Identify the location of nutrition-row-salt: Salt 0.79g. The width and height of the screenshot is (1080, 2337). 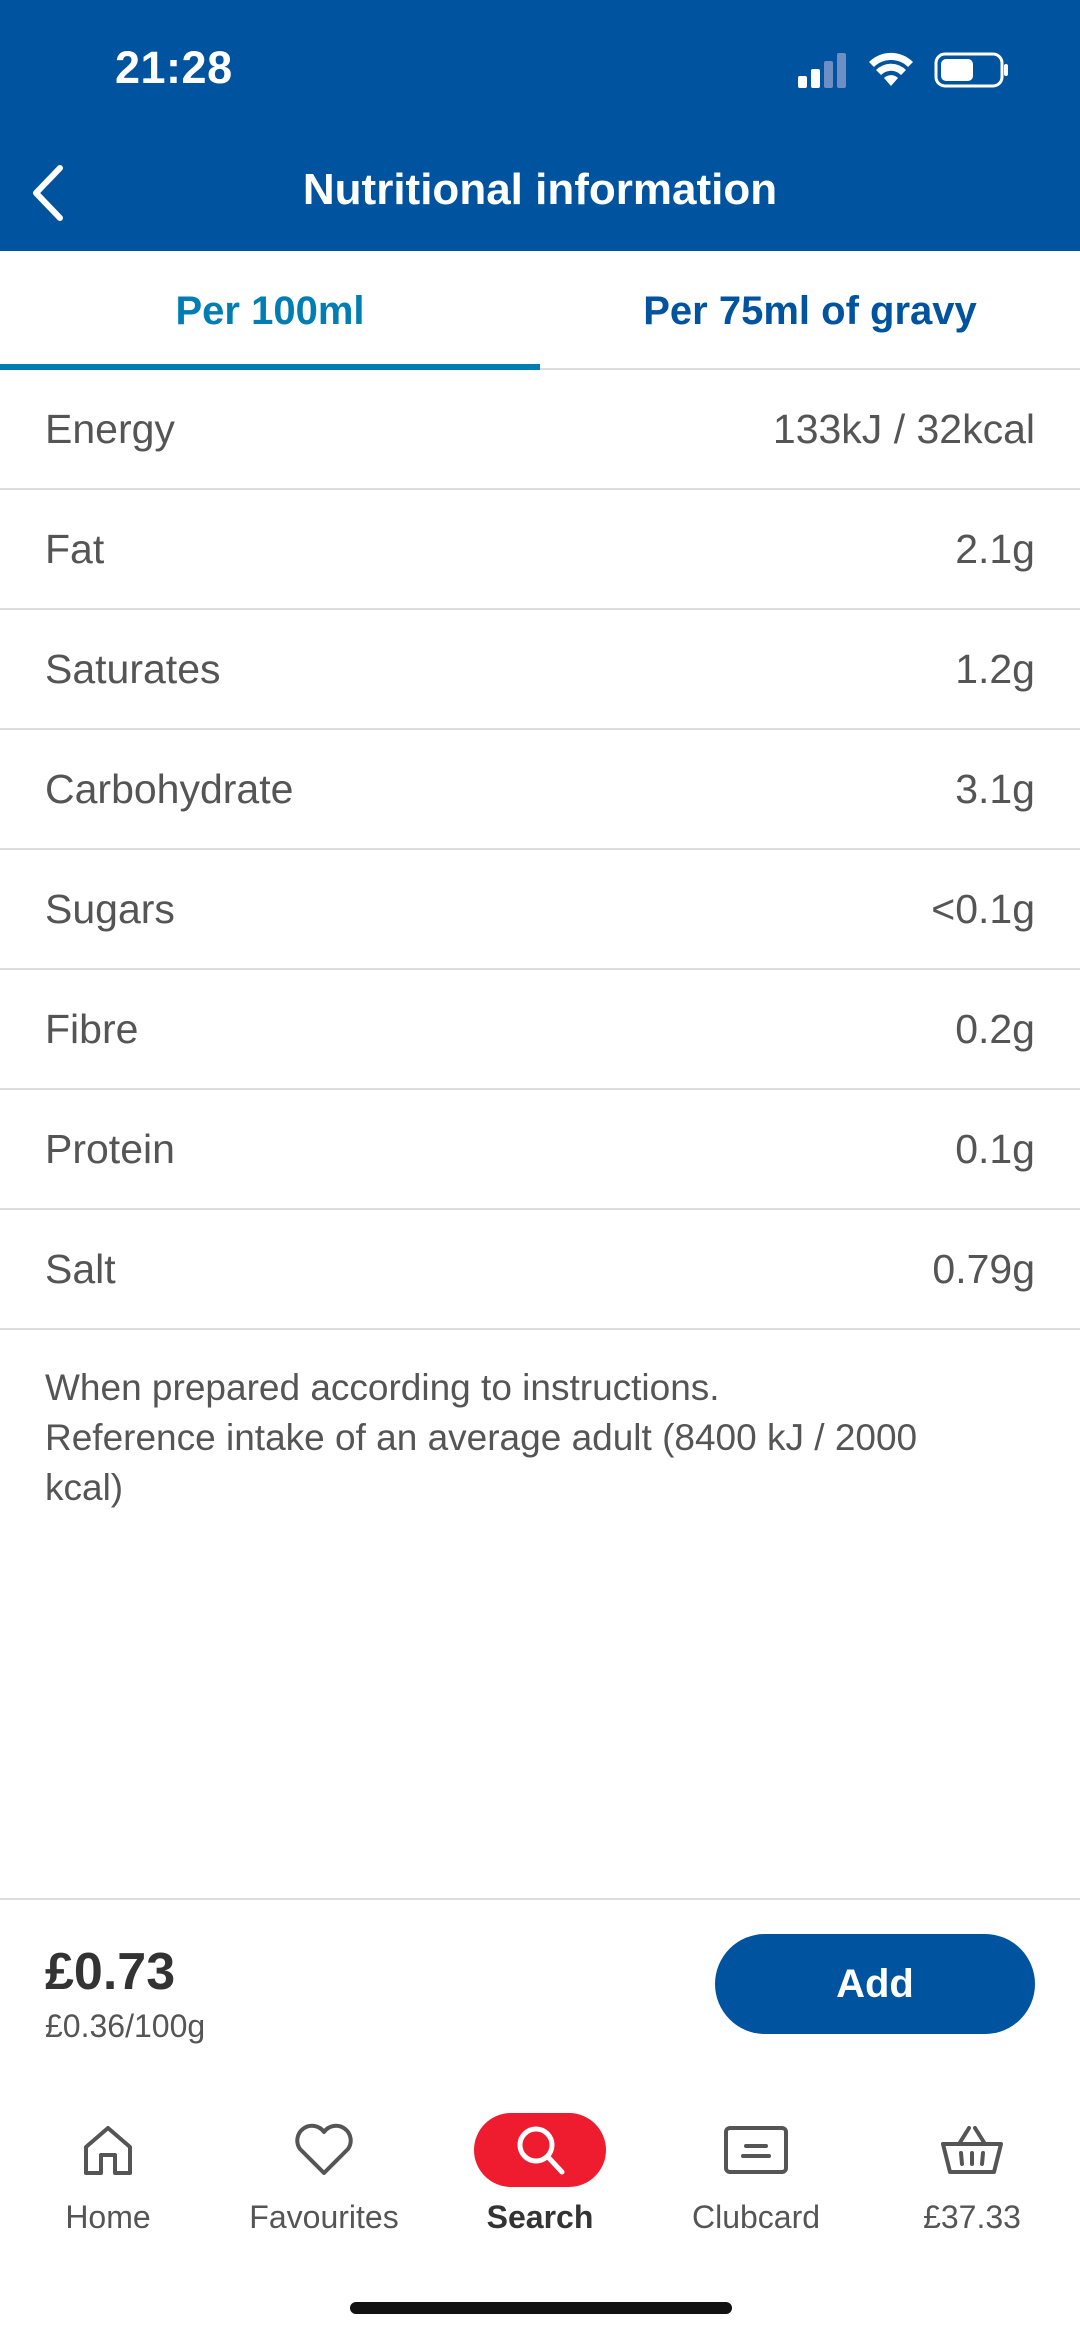
(540, 1270).